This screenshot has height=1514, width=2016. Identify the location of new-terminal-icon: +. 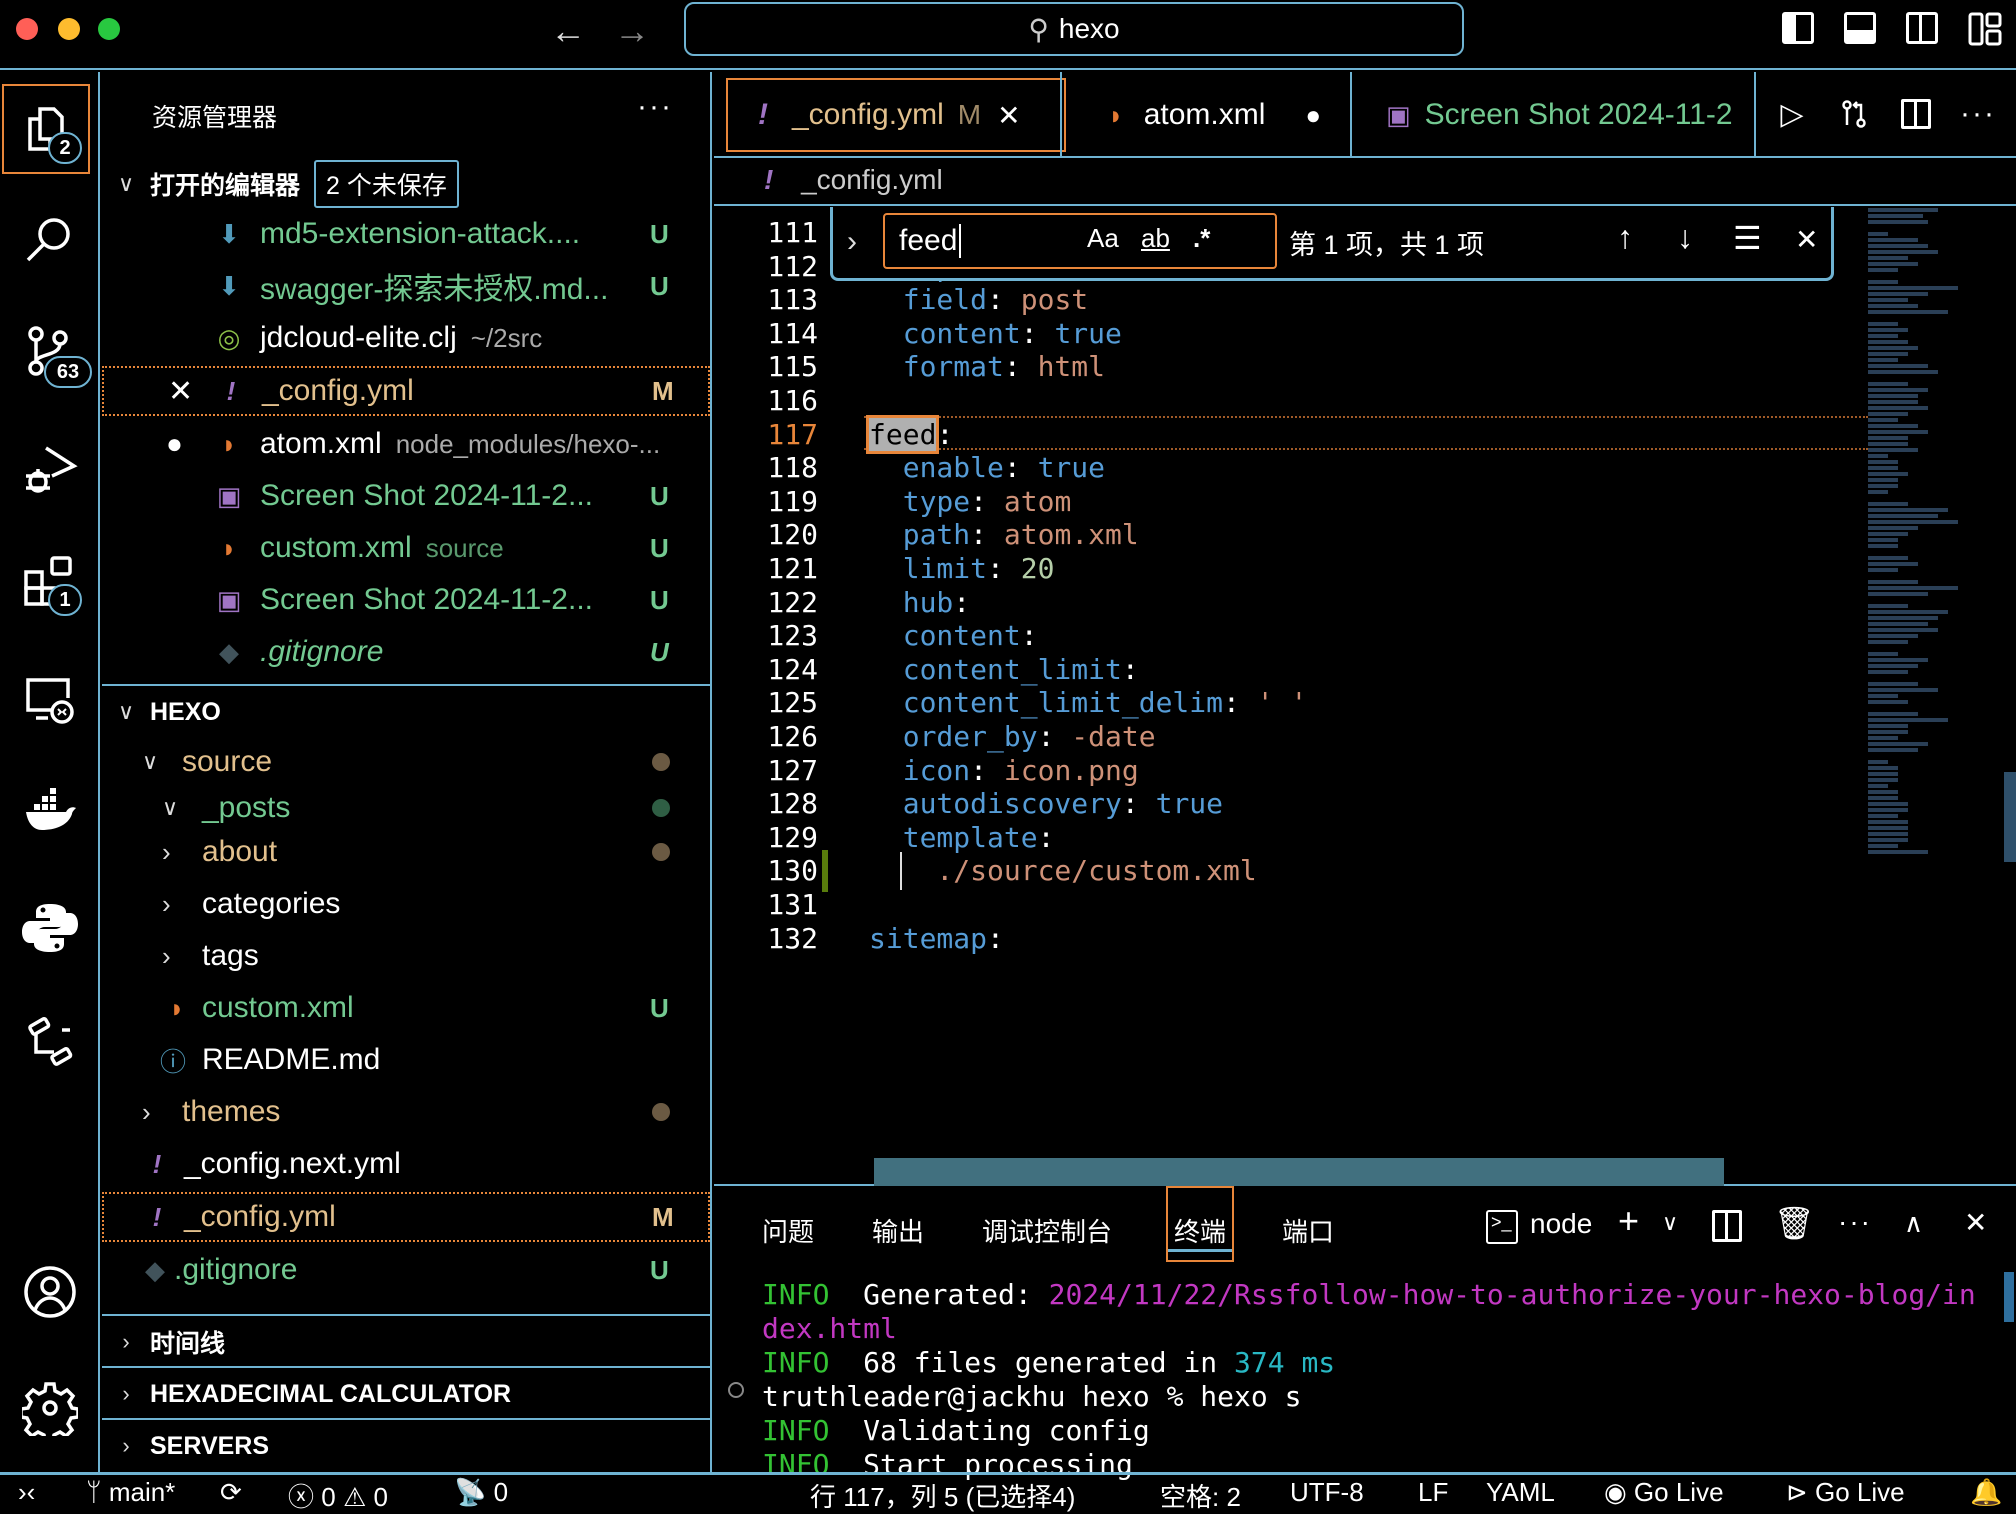
(1628, 1221).